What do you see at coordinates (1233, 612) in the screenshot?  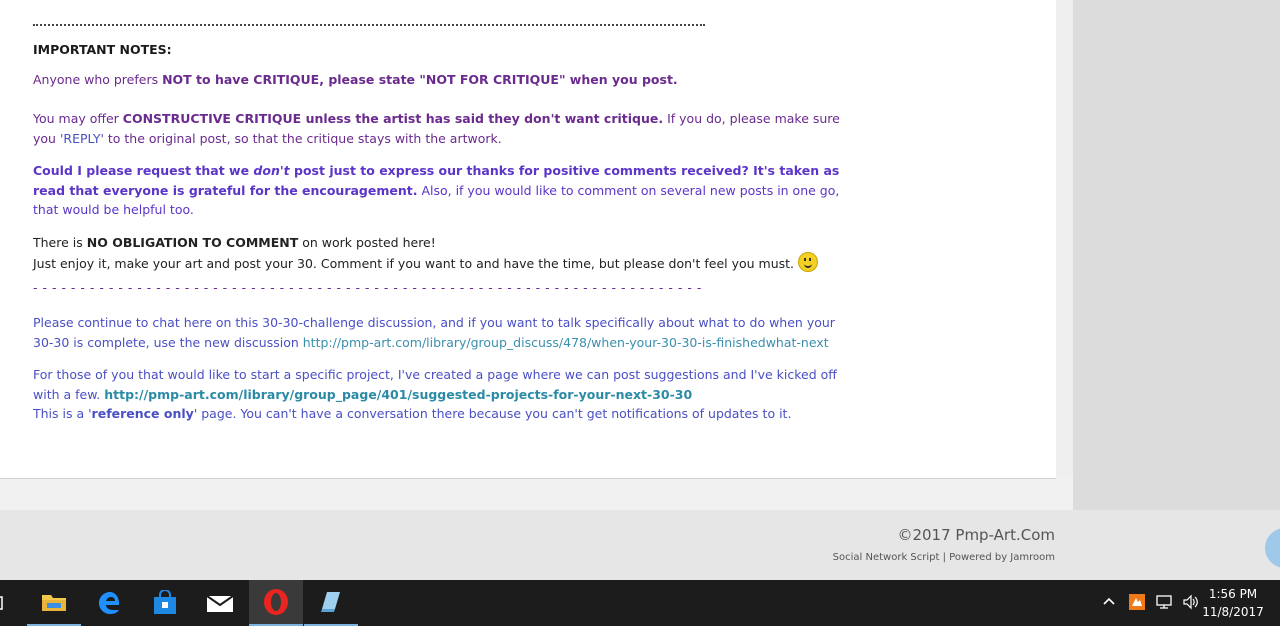 I see `clock-date: 11/8/2017` at bounding box center [1233, 612].